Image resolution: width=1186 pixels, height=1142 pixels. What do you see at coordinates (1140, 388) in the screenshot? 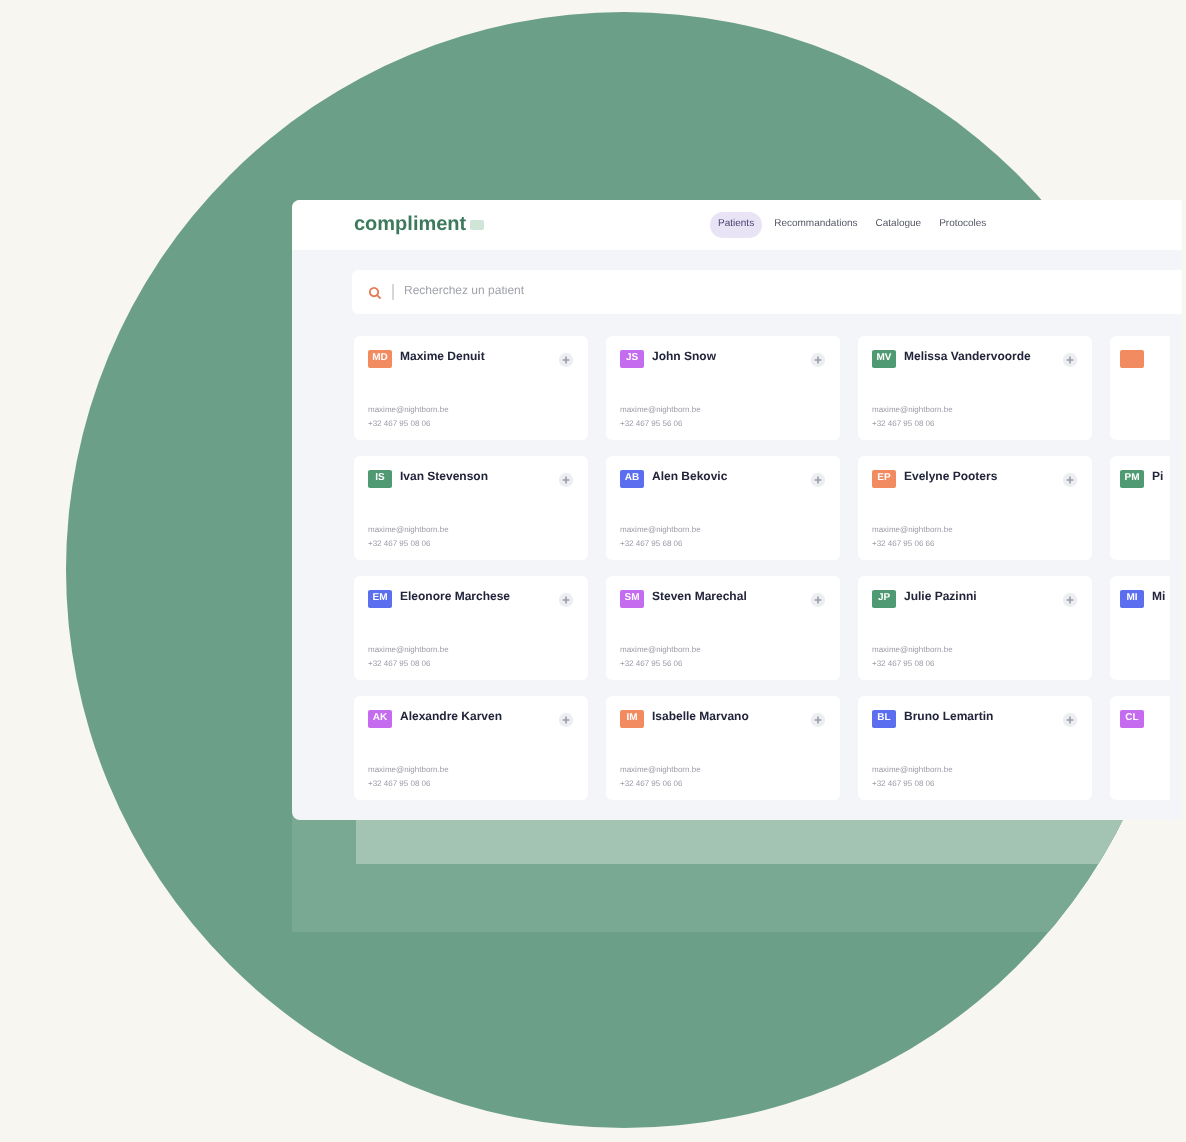
I see `patient-card` at bounding box center [1140, 388].